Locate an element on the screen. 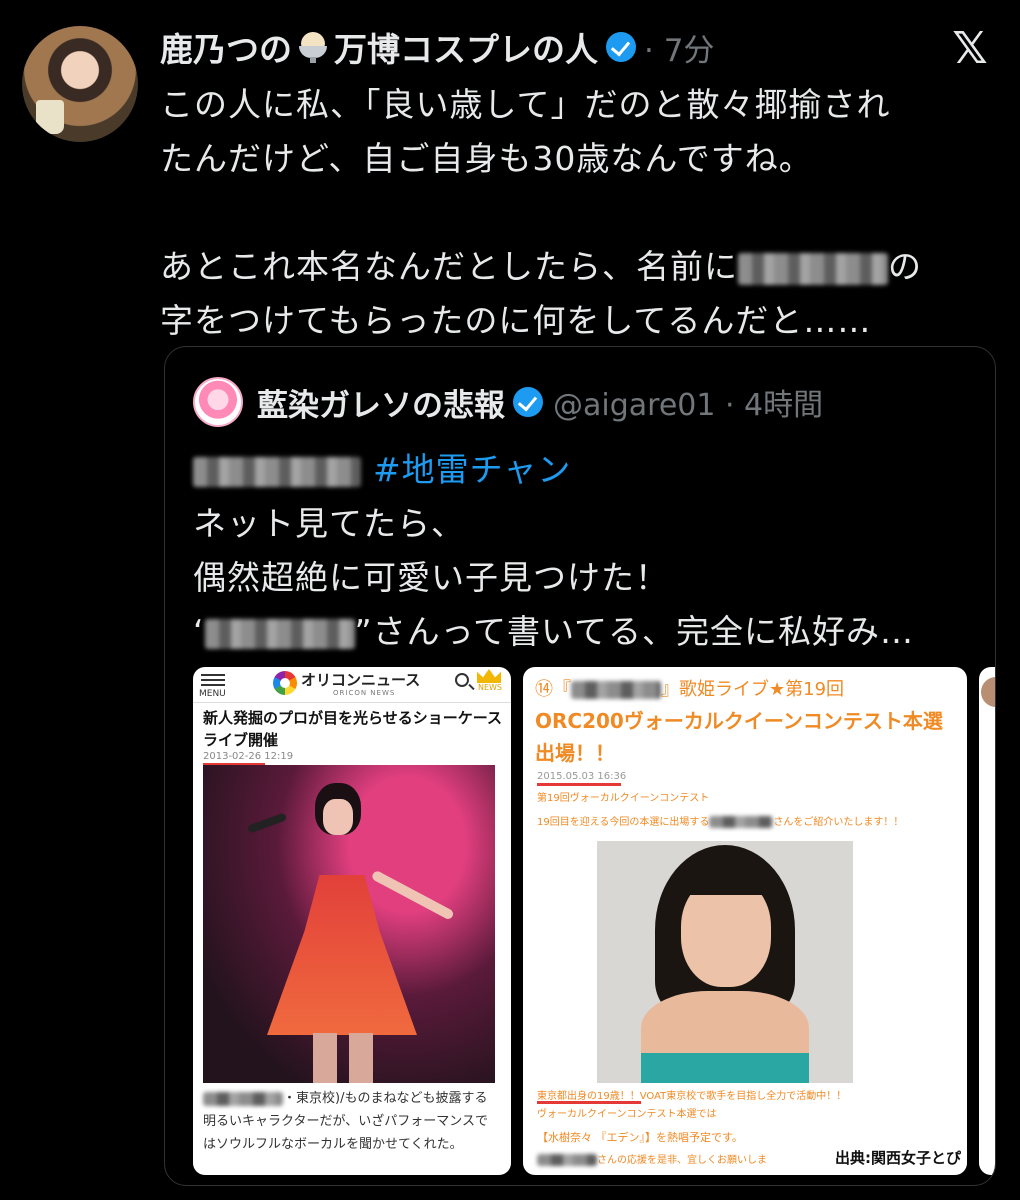 The height and width of the screenshot is (1200, 1020). orc-foot-line: 東京都出身の19歳！！VOAT東京校で歌手を目指し全力で活動中！！ is located at coordinates (692, 1096).